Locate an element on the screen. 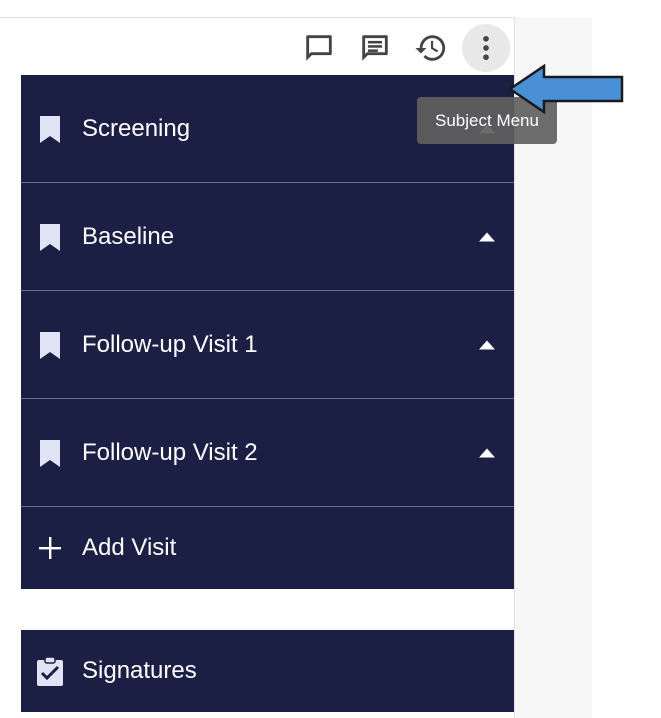 The image size is (661, 718). more-vert-icon is located at coordinates (486, 48).